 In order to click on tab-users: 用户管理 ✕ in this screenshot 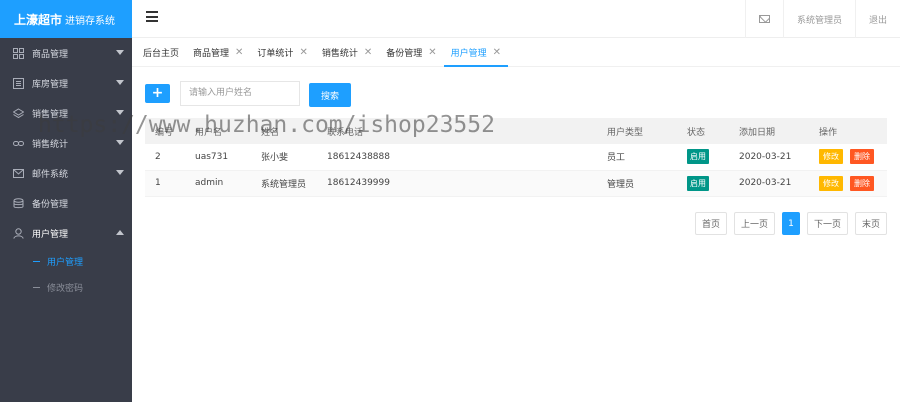, I will do `click(476, 53)`.